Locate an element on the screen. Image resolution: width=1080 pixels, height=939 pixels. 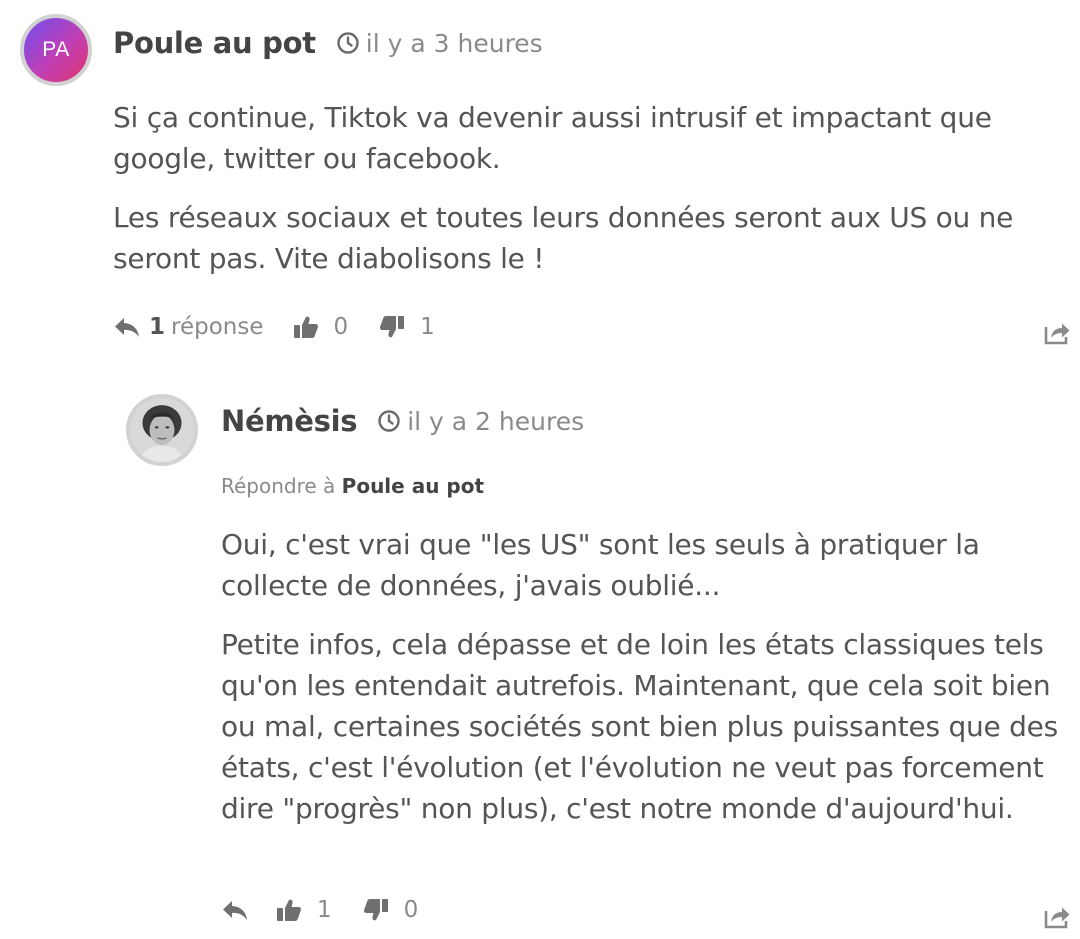
avatar-initials: PA is located at coordinates (56, 49).